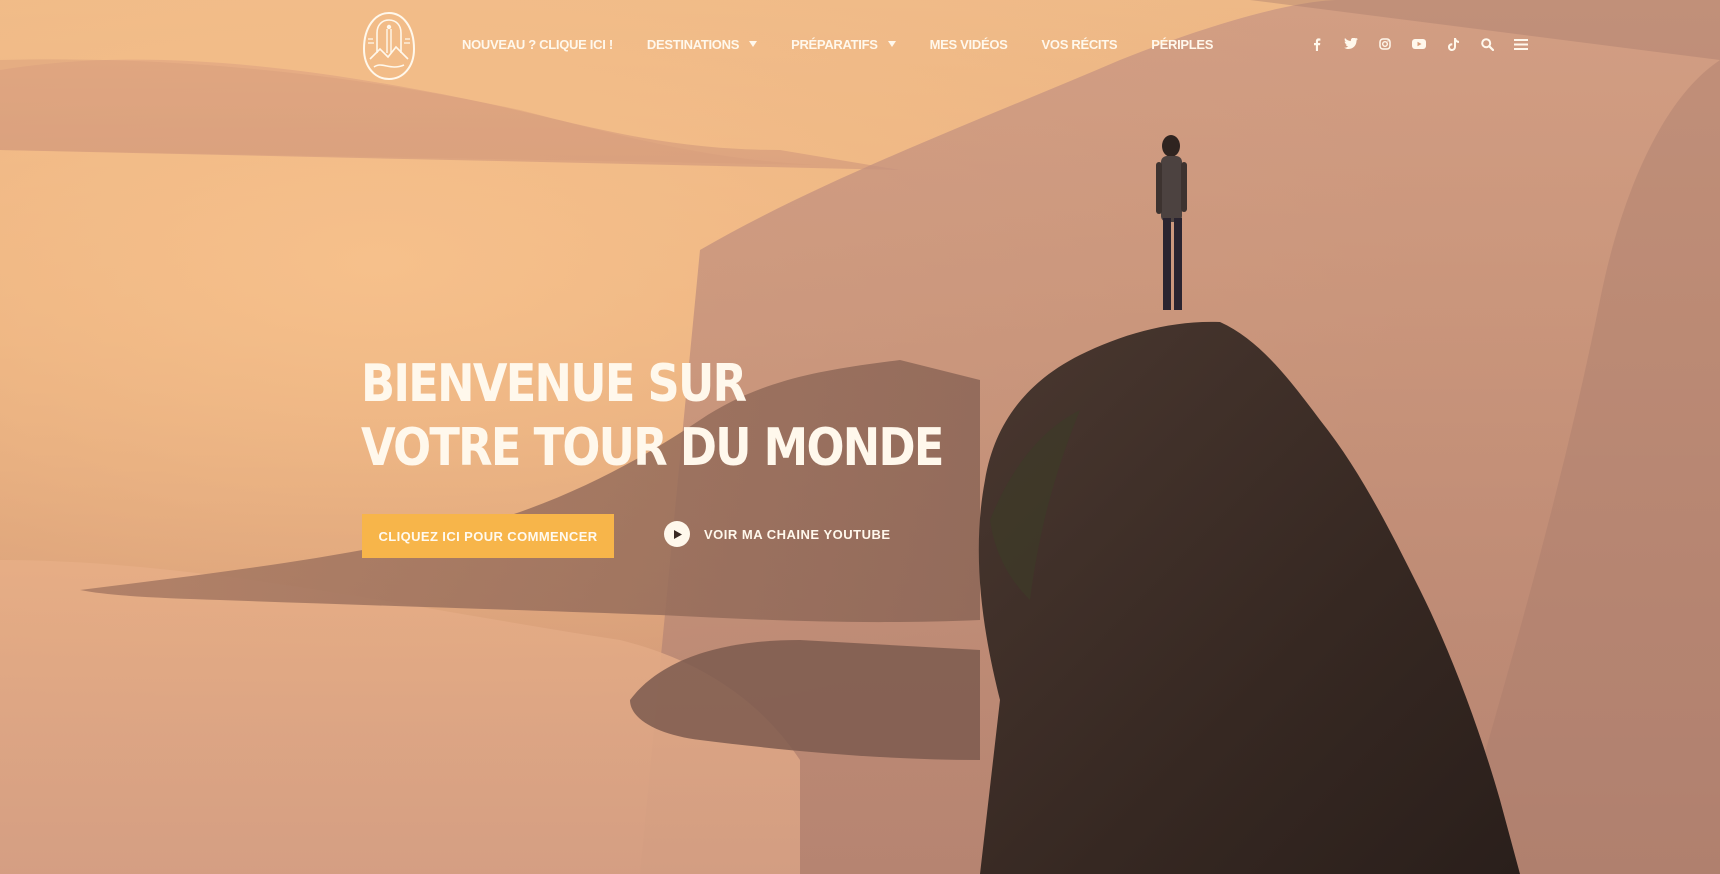 Image resolution: width=1720 pixels, height=874 pixels. I want to click on nav-item-label: PÉRIPLES, so click(1182, 44).